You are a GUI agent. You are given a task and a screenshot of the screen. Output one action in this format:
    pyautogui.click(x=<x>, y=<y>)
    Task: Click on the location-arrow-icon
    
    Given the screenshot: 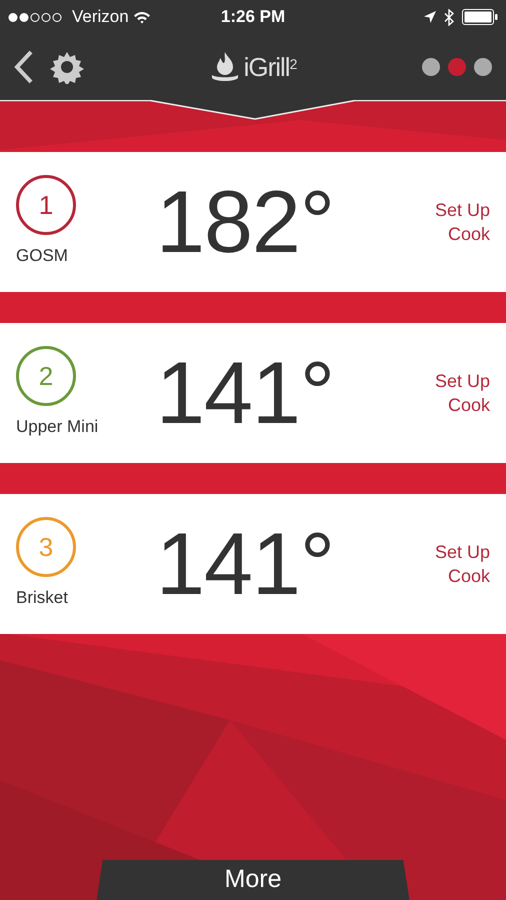 What is the action you would take?
    pyautogui.click(x=430, y=17)
    